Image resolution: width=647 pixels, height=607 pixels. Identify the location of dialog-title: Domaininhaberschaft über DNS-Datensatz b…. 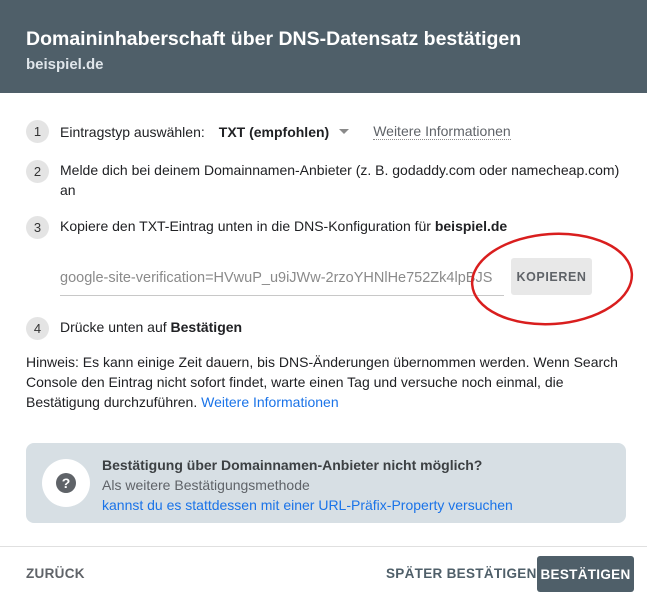
(274, 39).